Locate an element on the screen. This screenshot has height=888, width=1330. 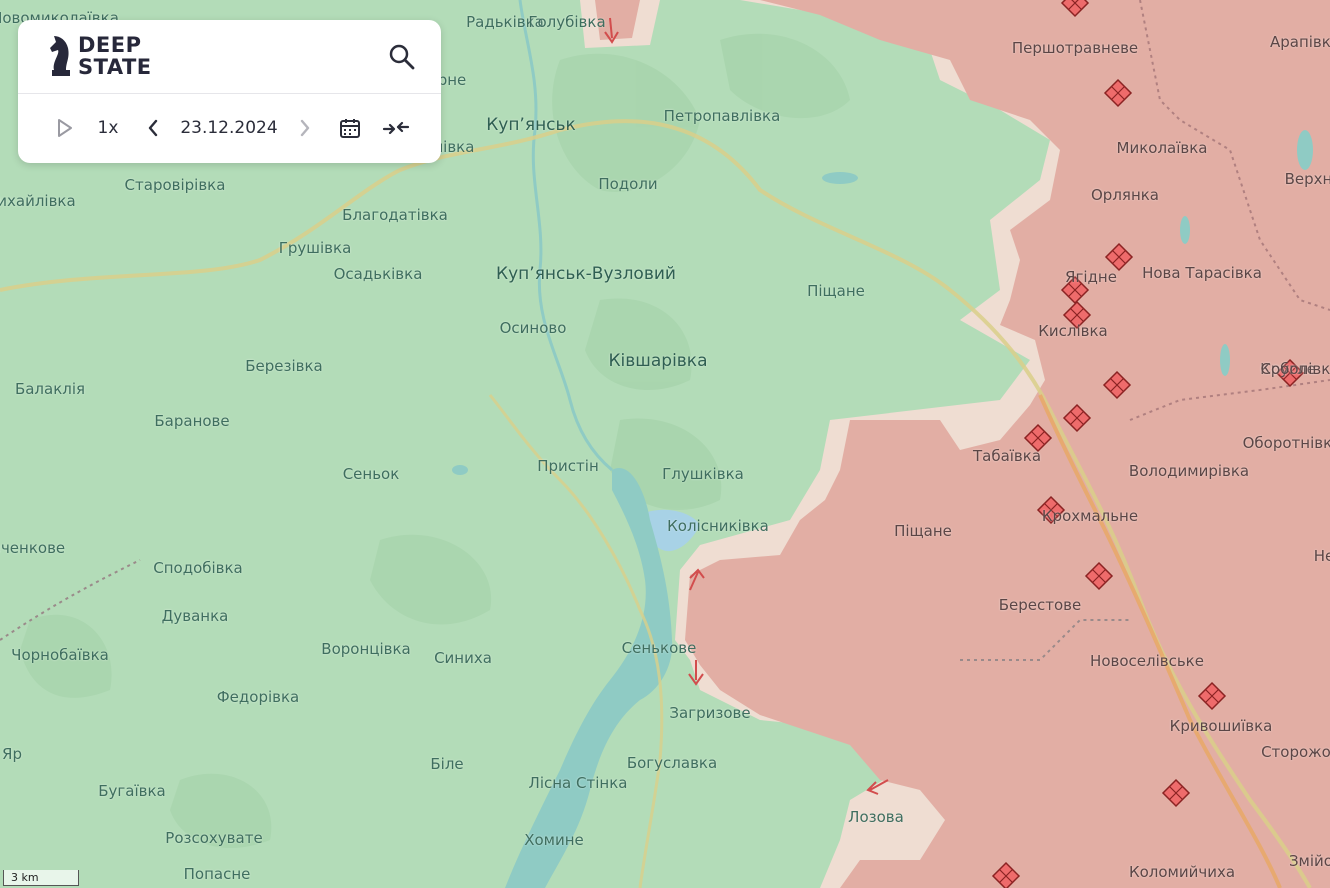
previous-day-button is located at coordinates (153, 128).